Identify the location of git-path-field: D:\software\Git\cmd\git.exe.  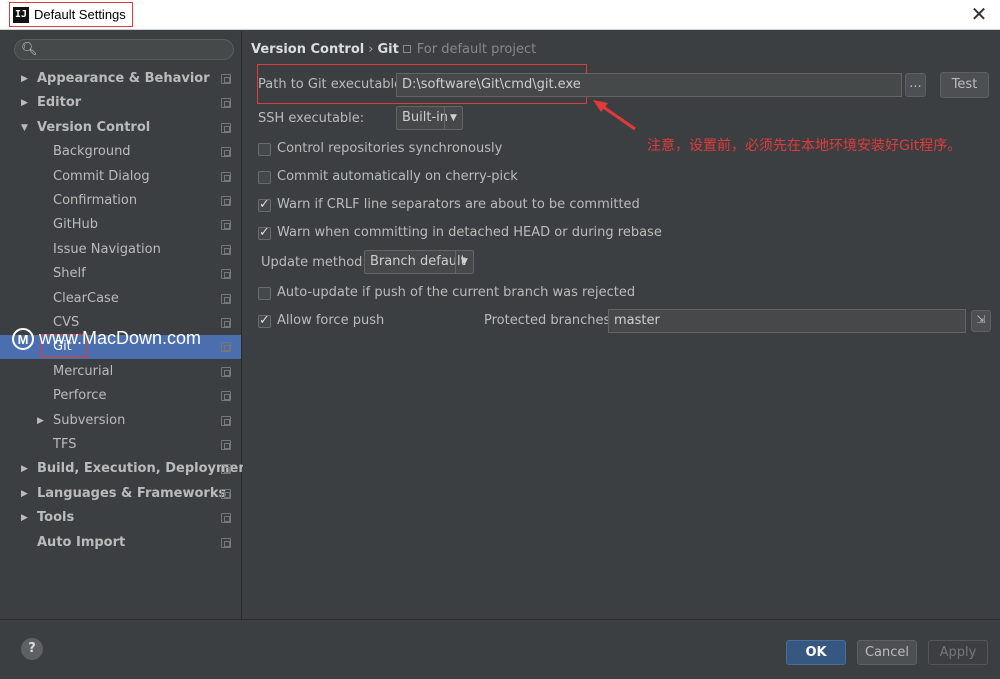
(649, 85).